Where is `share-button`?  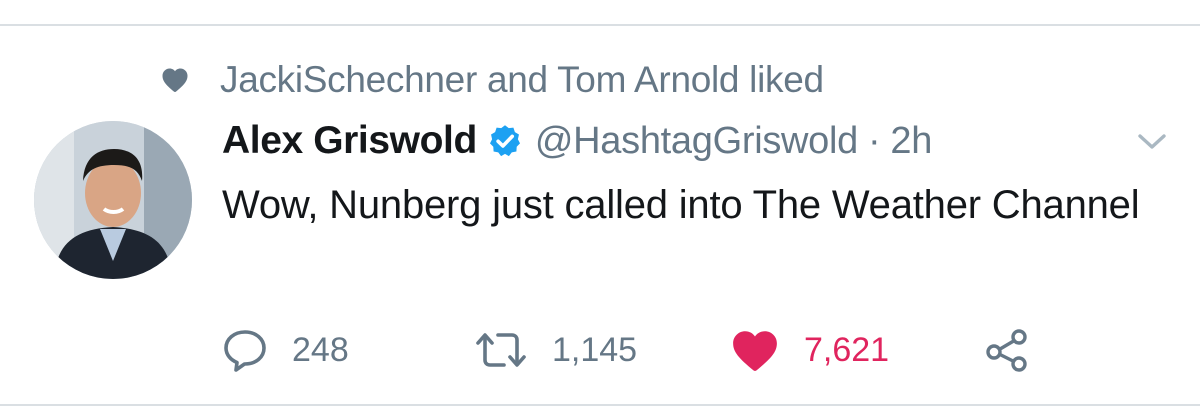 share-button is located at coordinates (1007, 350).